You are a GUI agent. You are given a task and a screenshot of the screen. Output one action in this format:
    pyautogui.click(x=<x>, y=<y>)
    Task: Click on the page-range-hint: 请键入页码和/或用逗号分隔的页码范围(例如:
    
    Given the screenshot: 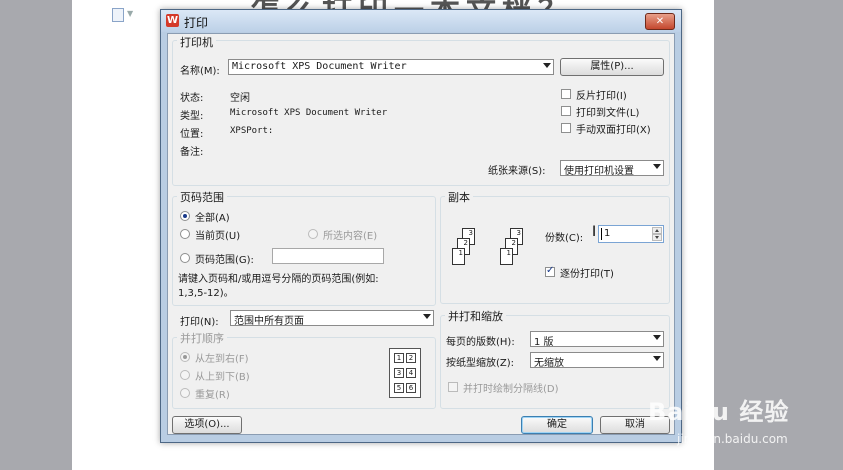 What is the action you would take?
    pyautogui.click(x=278, y=279)
    